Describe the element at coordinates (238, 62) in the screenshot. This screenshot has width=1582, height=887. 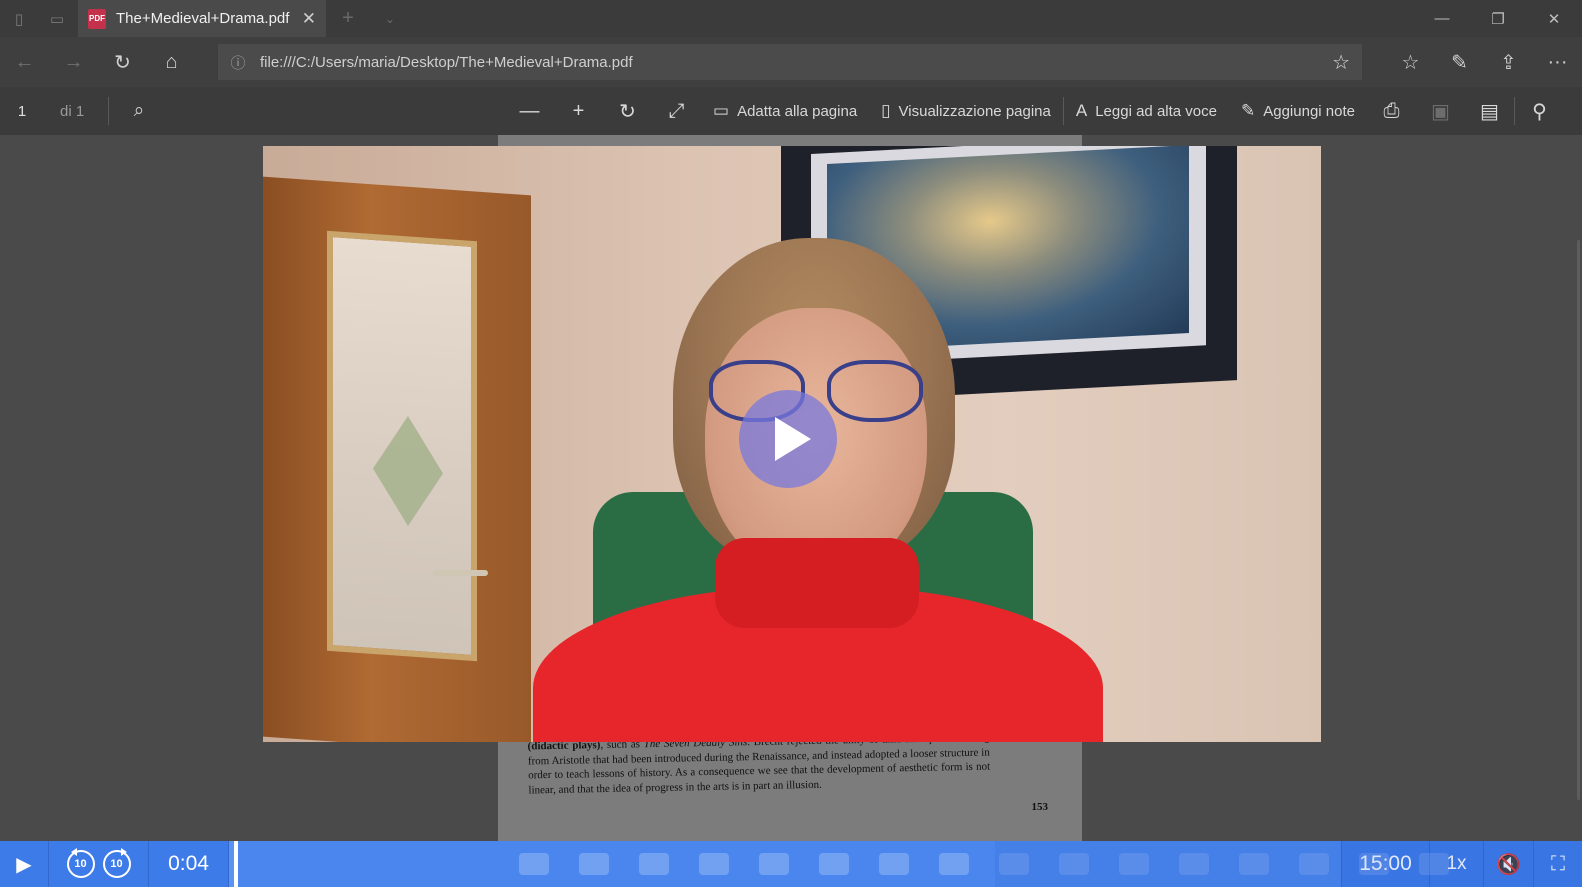
I see `site-info-icon: ⓘ` at that location.